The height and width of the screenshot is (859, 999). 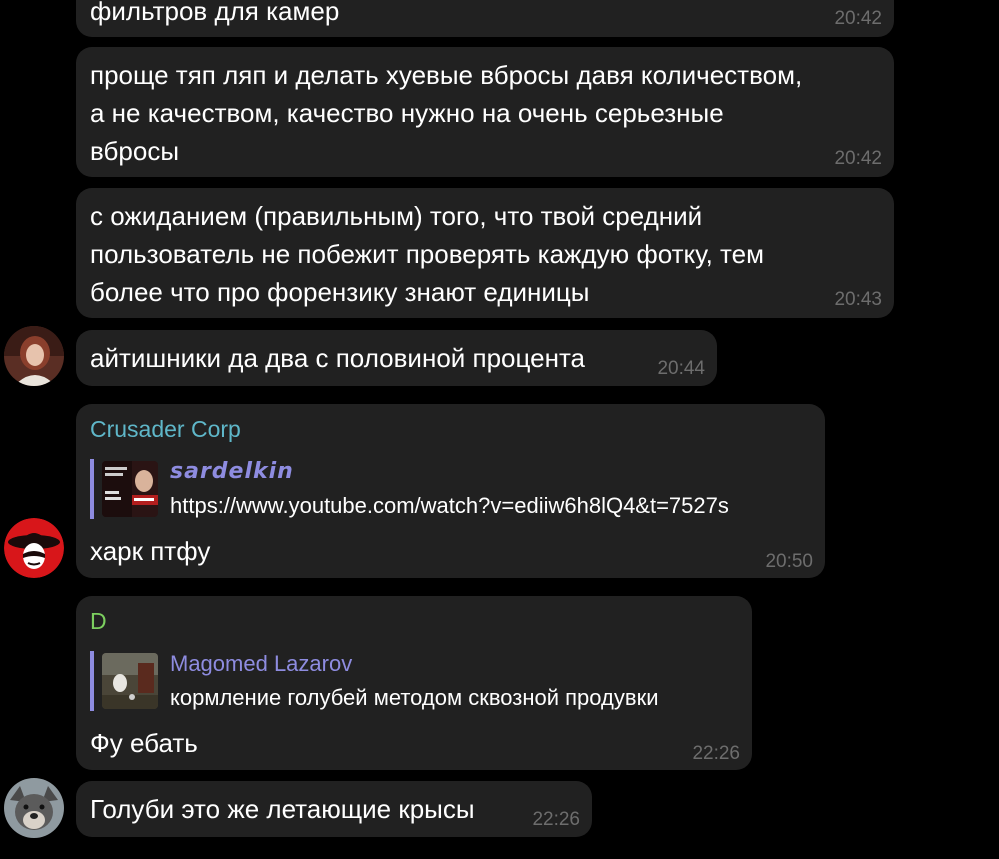 I want to click on video-thumbnail-icon, so click(x=130, y=489).